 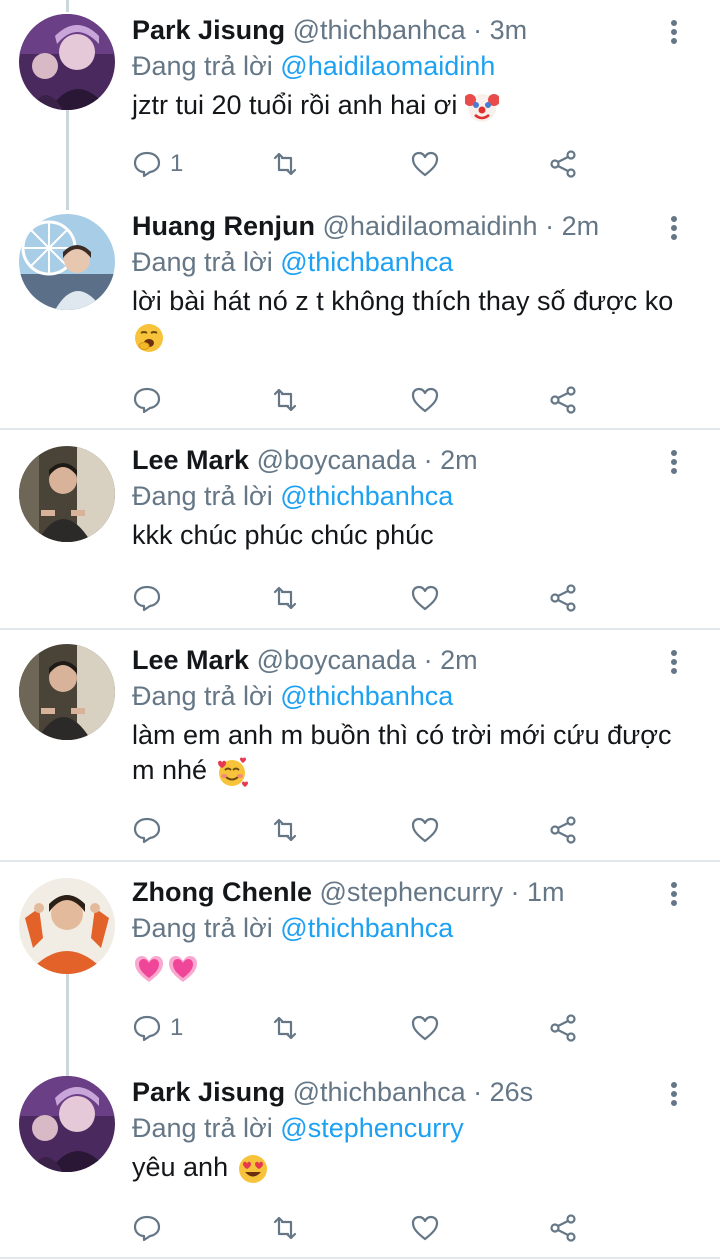 What do you see at coordinates (222, 892) in the screenshot?
I see `display-name: Zhong Chenle` at bounding box center [222, 892].